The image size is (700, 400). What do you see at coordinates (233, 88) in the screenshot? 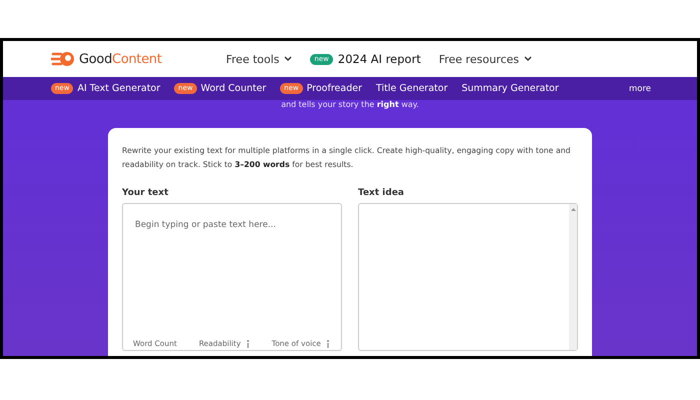
I see `subnav-link: Word Counter` at bounding box center [233, 88].